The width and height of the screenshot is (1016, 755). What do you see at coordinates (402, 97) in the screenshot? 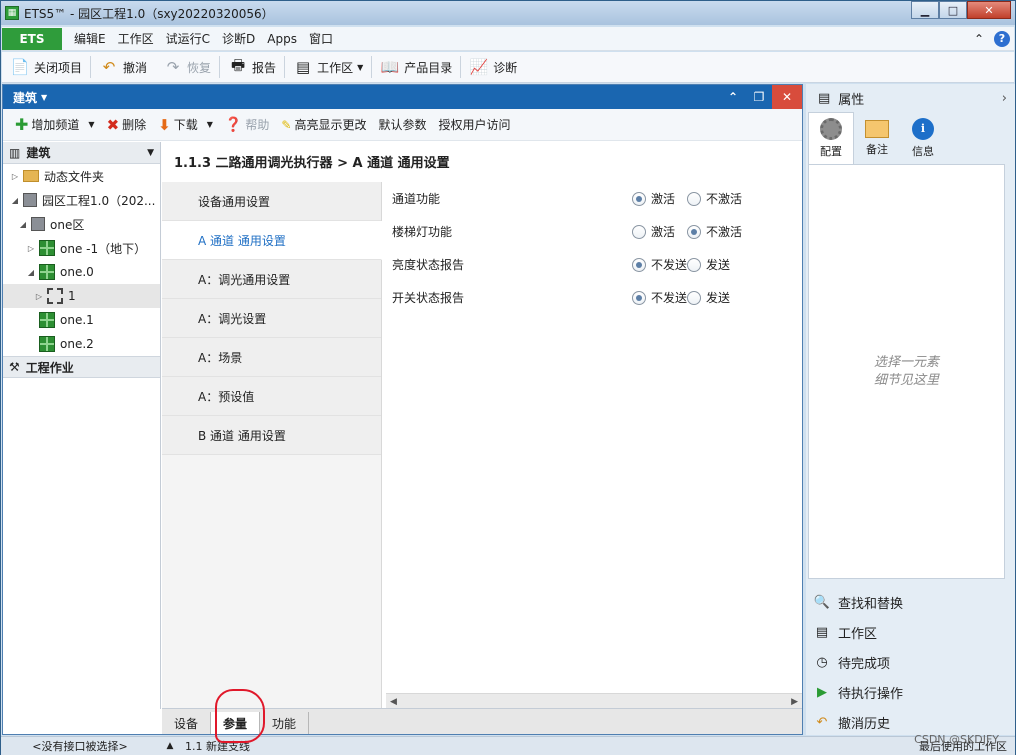
I see `panel-header: 建筑 ▼ ⌃ ❐ ✕` at bounding box center [402, 97].